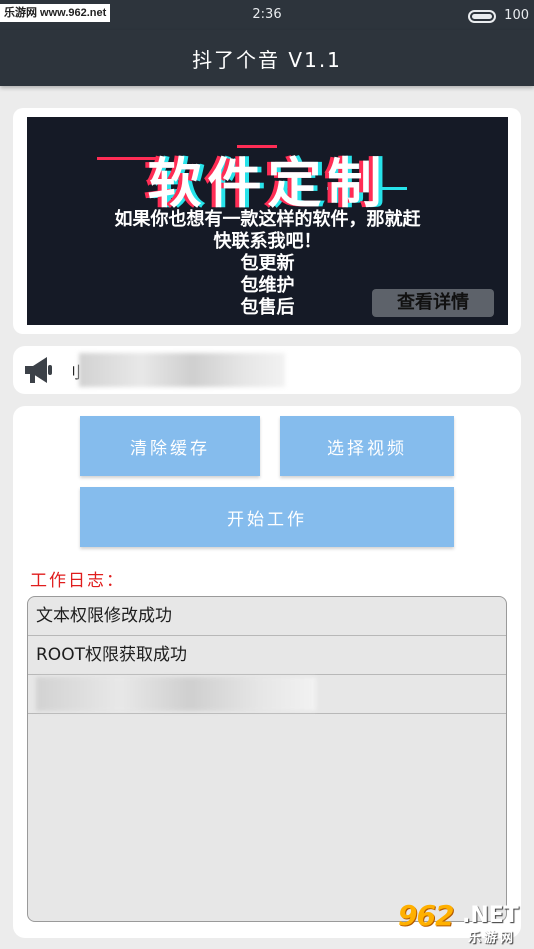  What do you see at coordinates (267, 183) in the screenshot?
I see `banner-headline: 软件定制` at bounding box center [267, 183].